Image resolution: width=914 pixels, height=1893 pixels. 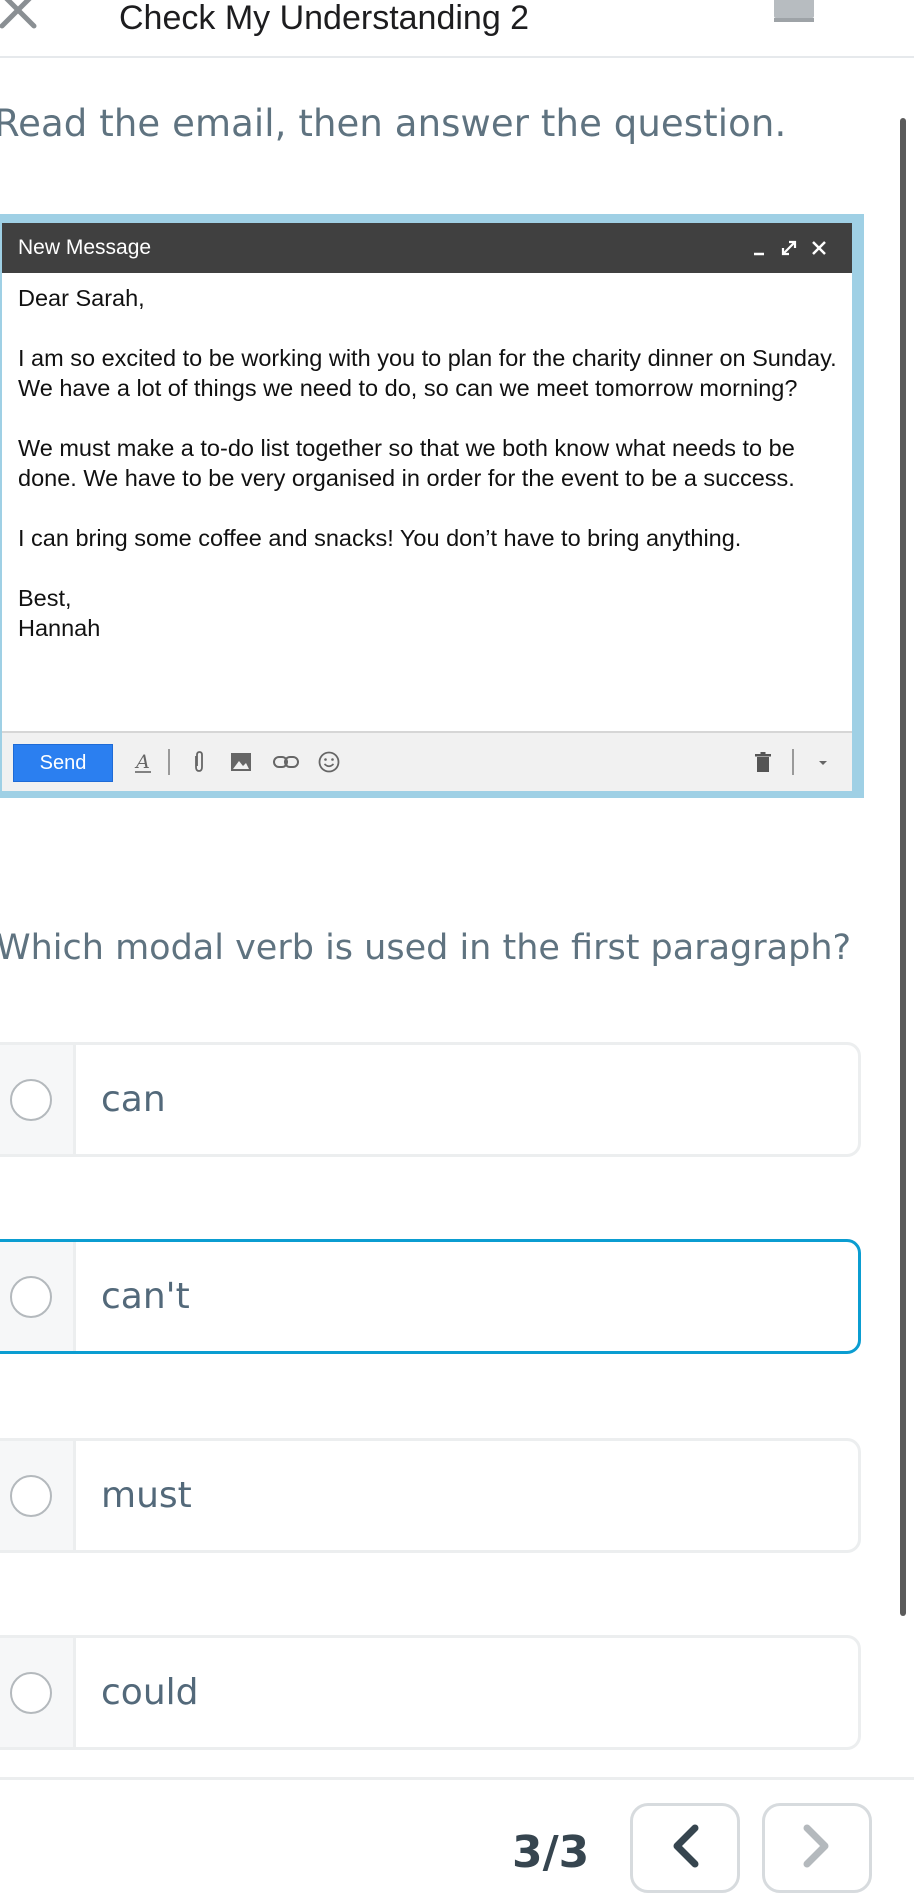 What do you see at coordinates (759, 254) in the screenshot?
I see `minimize-icon` at bounding box center [759, 254].